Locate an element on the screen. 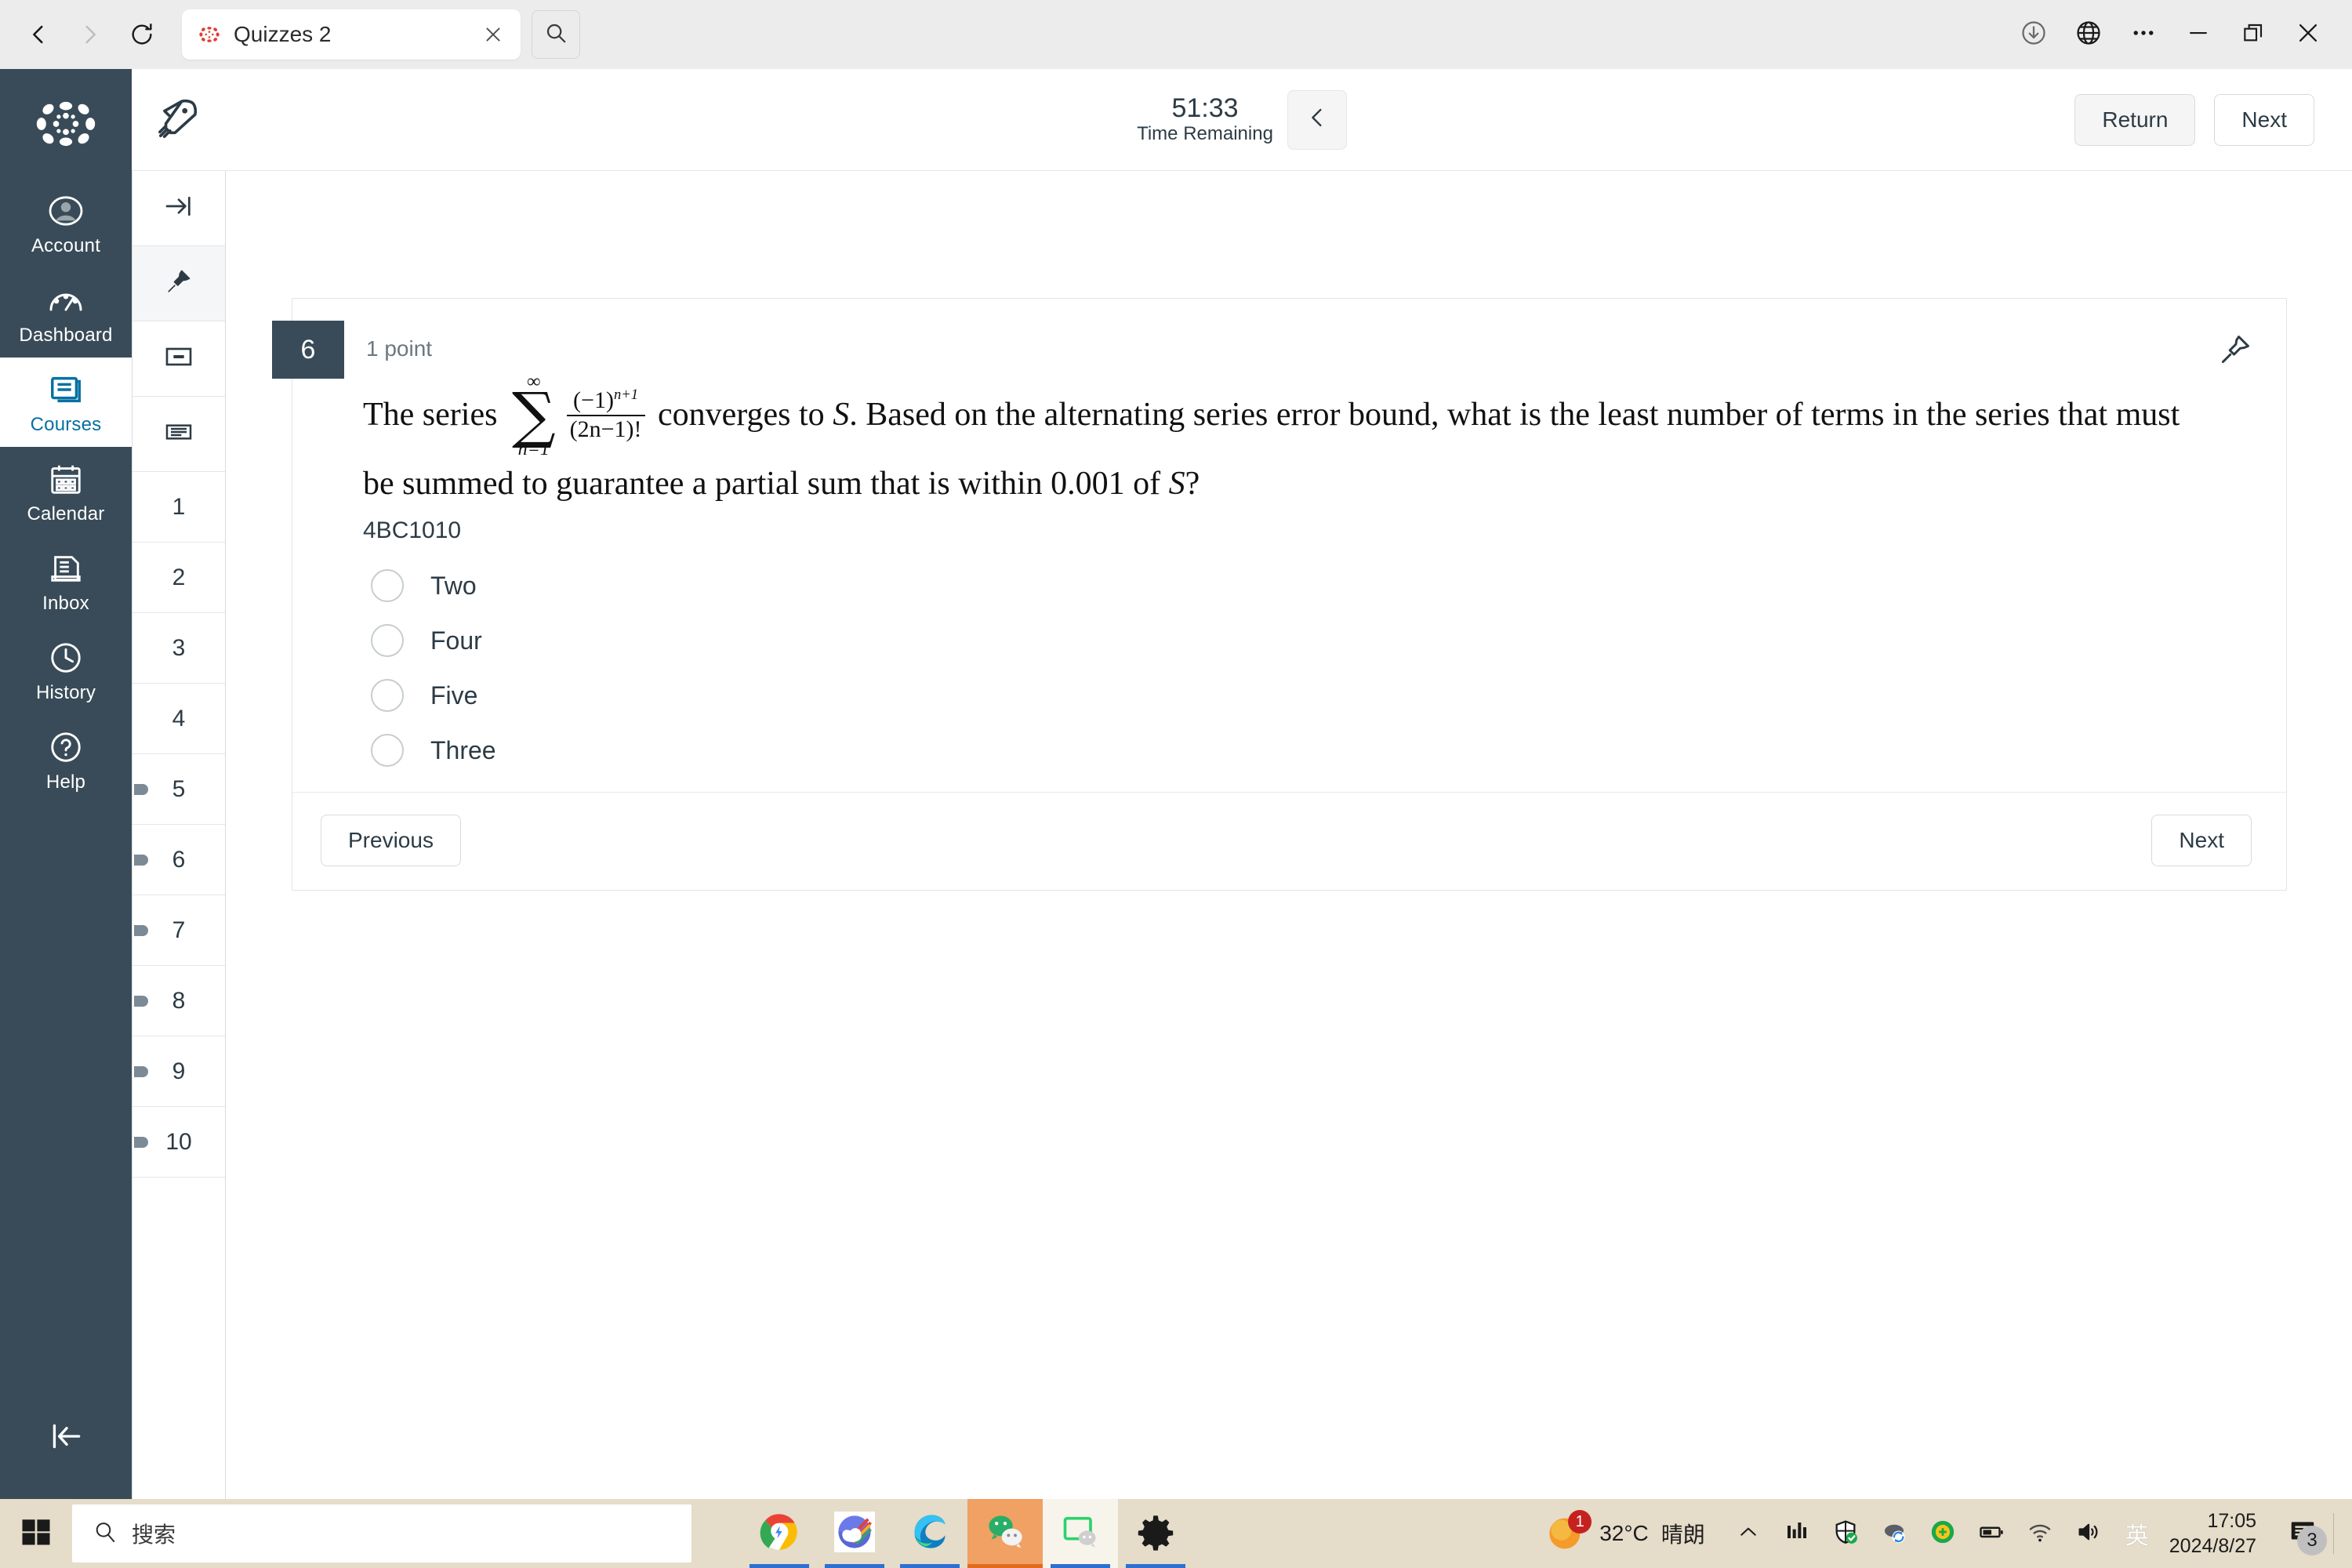 The height and width of the screenshot is (1568, 2352). sidebar-item-inbox: Inbox is located at coordinates (66, 581).